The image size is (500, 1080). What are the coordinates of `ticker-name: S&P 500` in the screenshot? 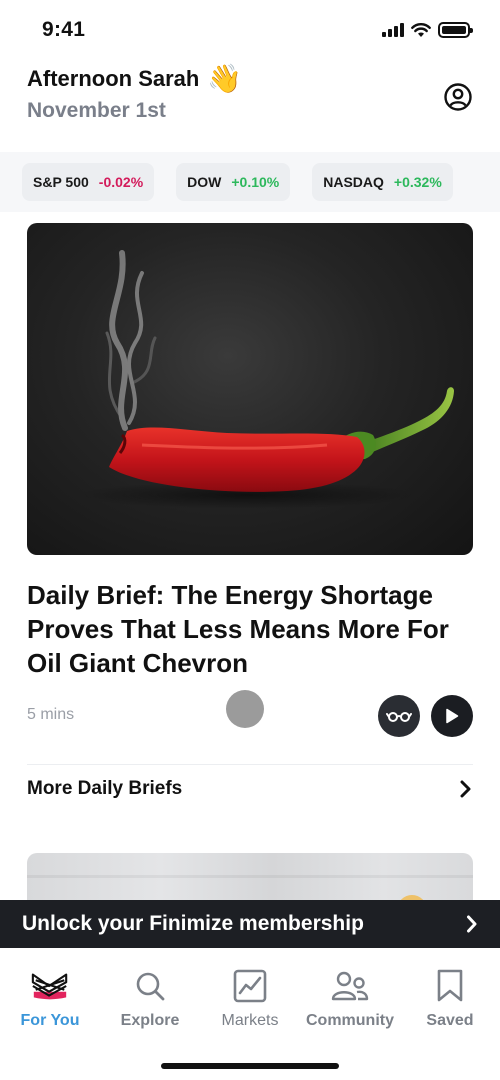 It's located at (61, 182).